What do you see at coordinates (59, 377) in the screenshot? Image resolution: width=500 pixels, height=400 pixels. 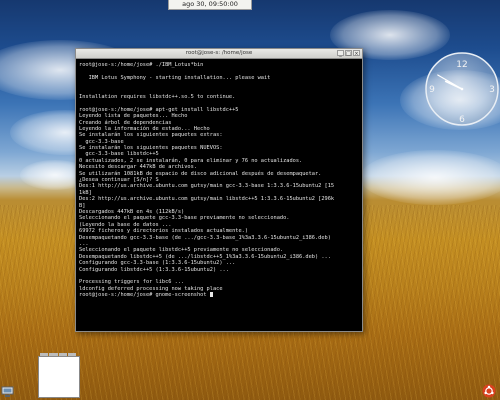 I see `screenshot-thumbnail` at bounding box center [59, 377].